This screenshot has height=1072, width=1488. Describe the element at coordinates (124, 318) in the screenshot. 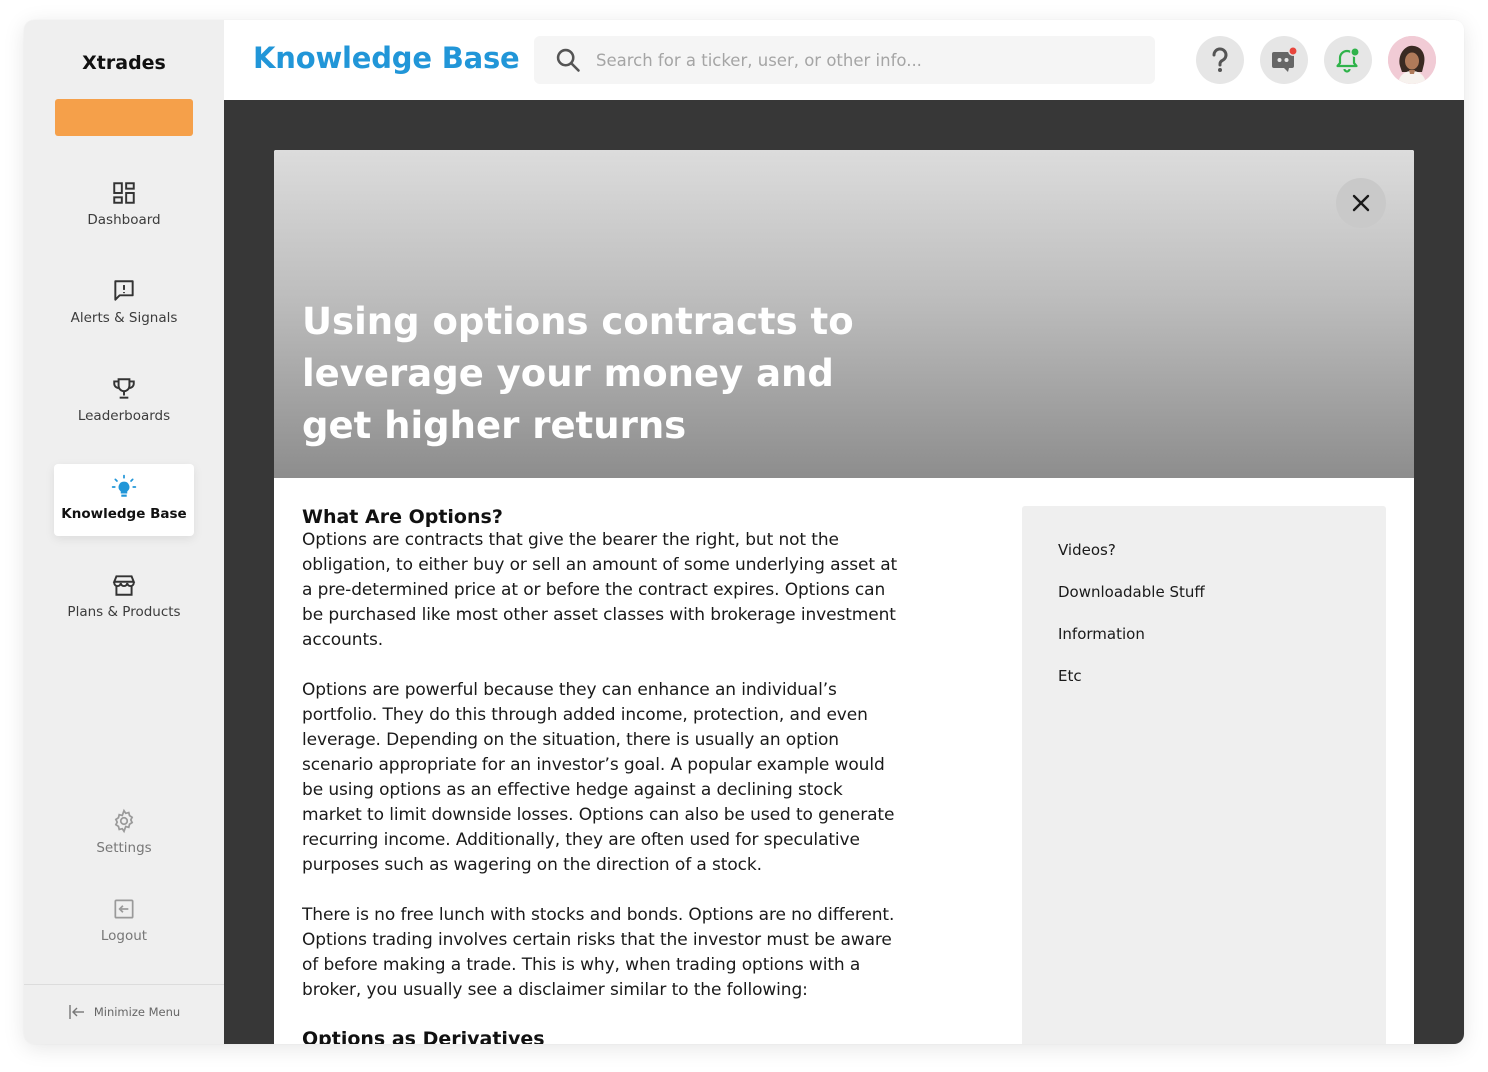

I see `sidebar-item-label: Alerts & Signals` at that location.